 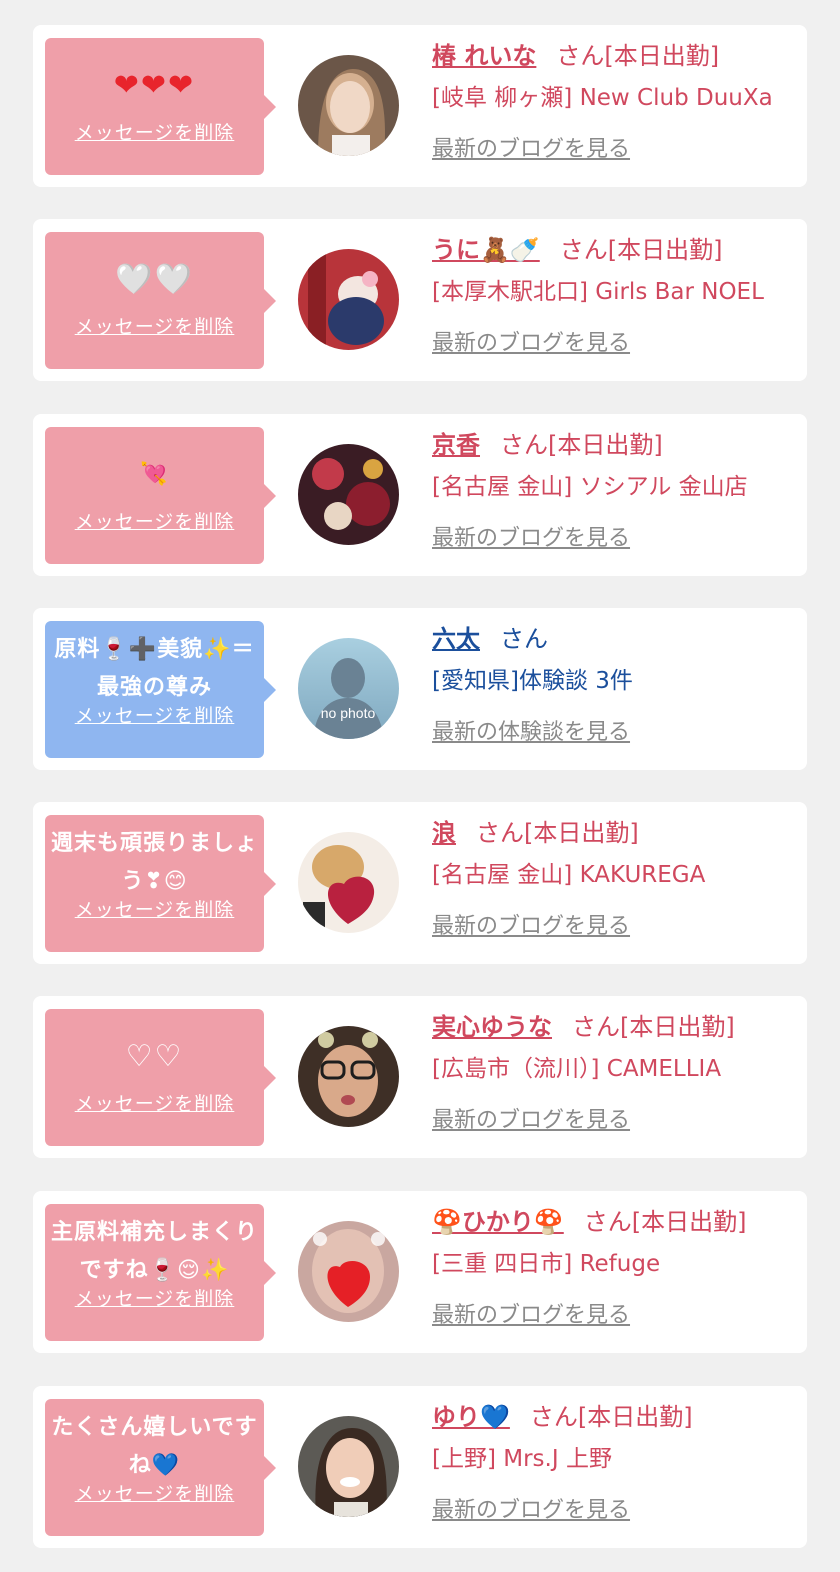 What do you see at coordinates (522, 1459) in the screenshot?
I see `shop-name: [上野] Mrs.J 上野` at bounding box center [522, 1459].